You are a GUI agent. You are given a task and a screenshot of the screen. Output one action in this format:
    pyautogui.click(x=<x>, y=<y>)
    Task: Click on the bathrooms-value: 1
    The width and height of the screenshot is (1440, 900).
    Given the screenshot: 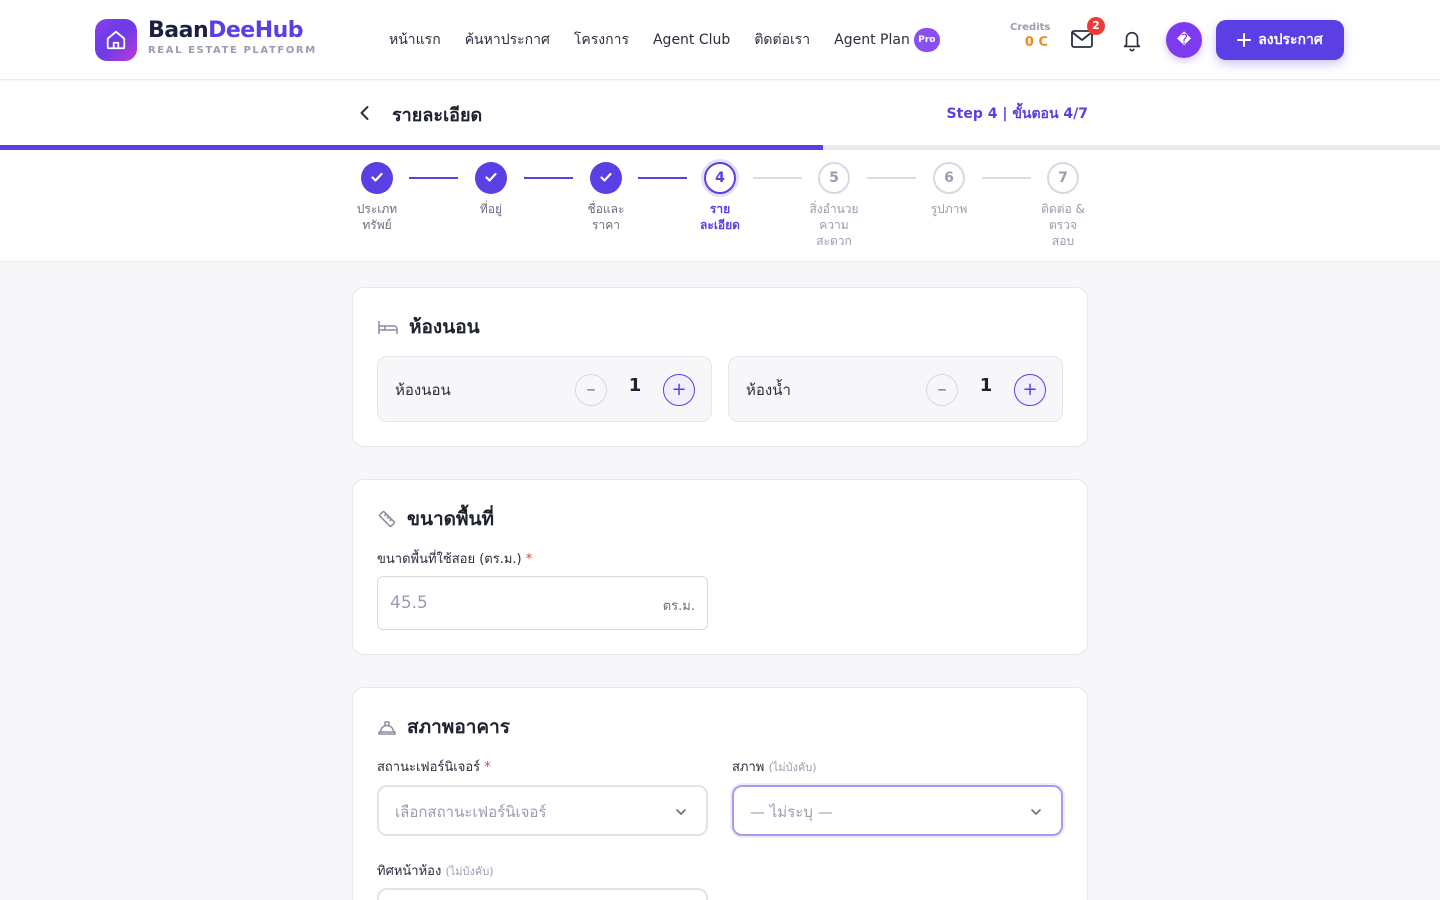 What is the action you would take?
    pyautogui.click(x=986, y=385)
    